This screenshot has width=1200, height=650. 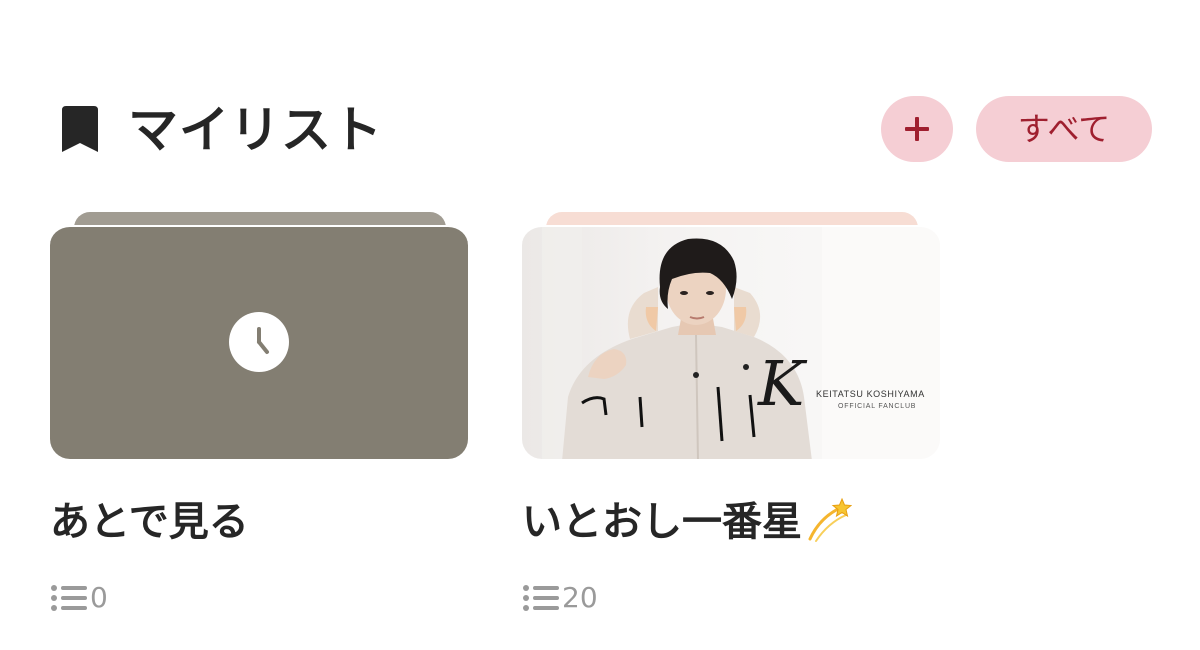 What do you see at coordinates (80, 129) in the screenshot?
I see `bookmark-icon` at bounding box center [80, 129].